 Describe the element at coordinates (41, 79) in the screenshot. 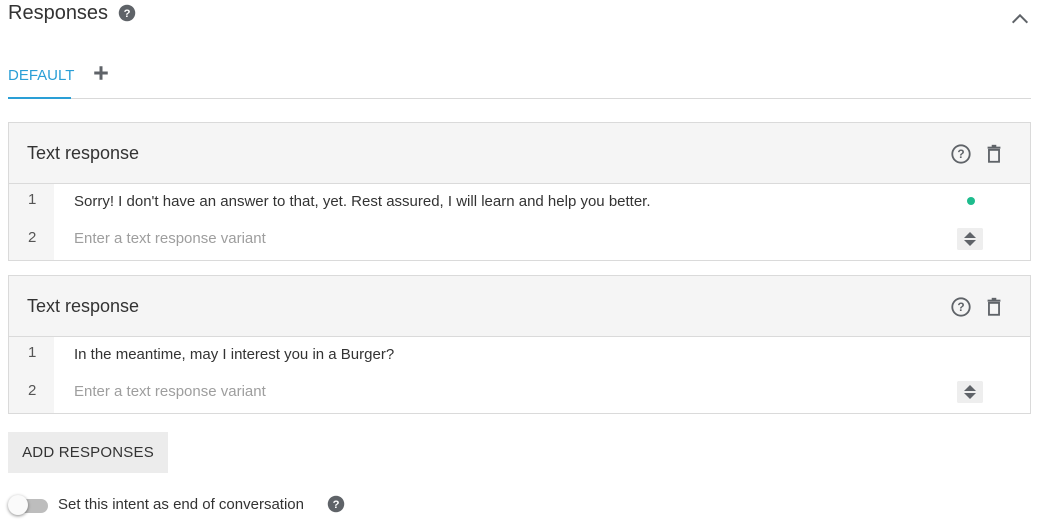

I see `tab-default: DEFAULT` at that location.